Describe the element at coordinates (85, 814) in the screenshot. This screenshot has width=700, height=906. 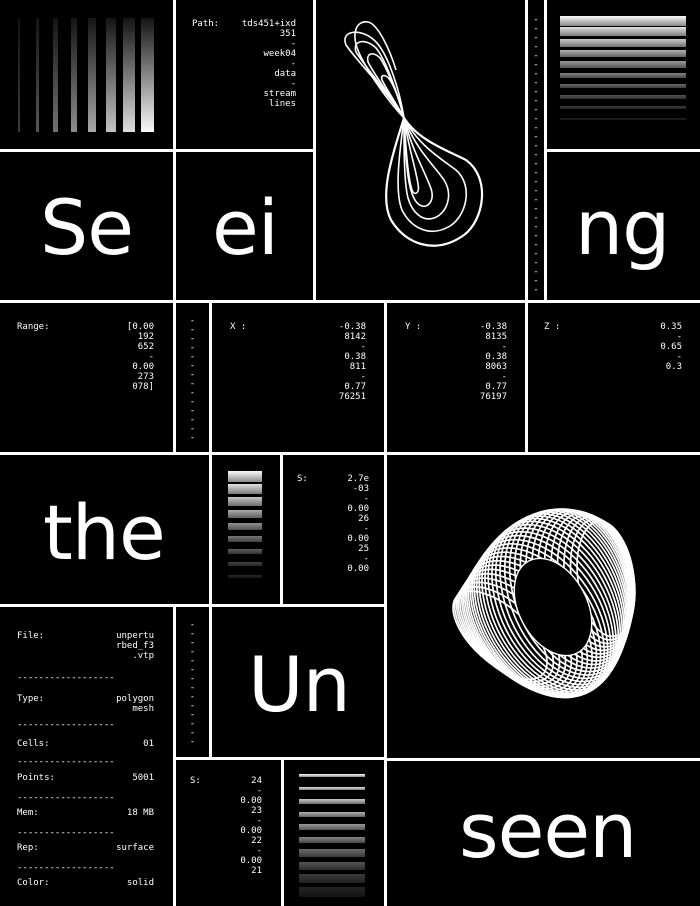
I see `file-info-row: Mem: 18 MB` at that location.